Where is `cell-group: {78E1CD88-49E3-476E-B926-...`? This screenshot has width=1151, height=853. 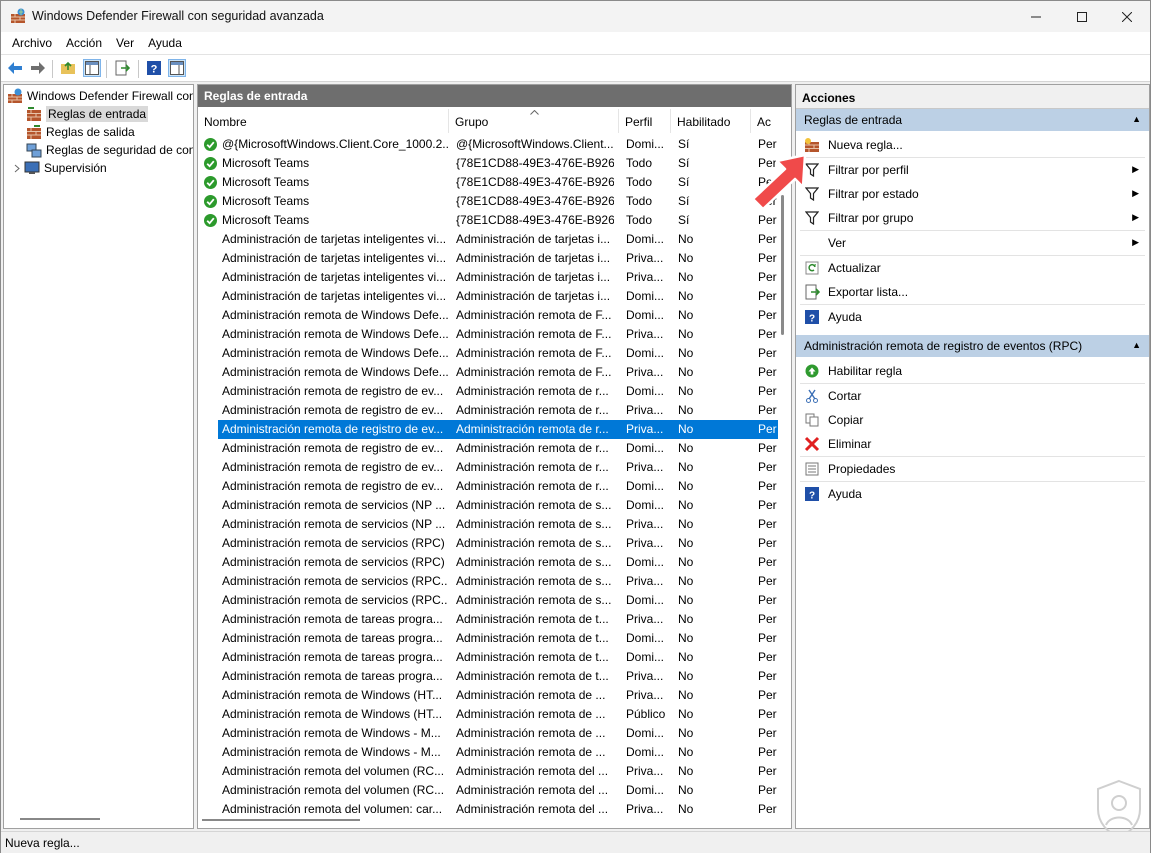
cell-group: {78E1CD88-49E3-476E-B926-... is located at coordinates (535, 182).